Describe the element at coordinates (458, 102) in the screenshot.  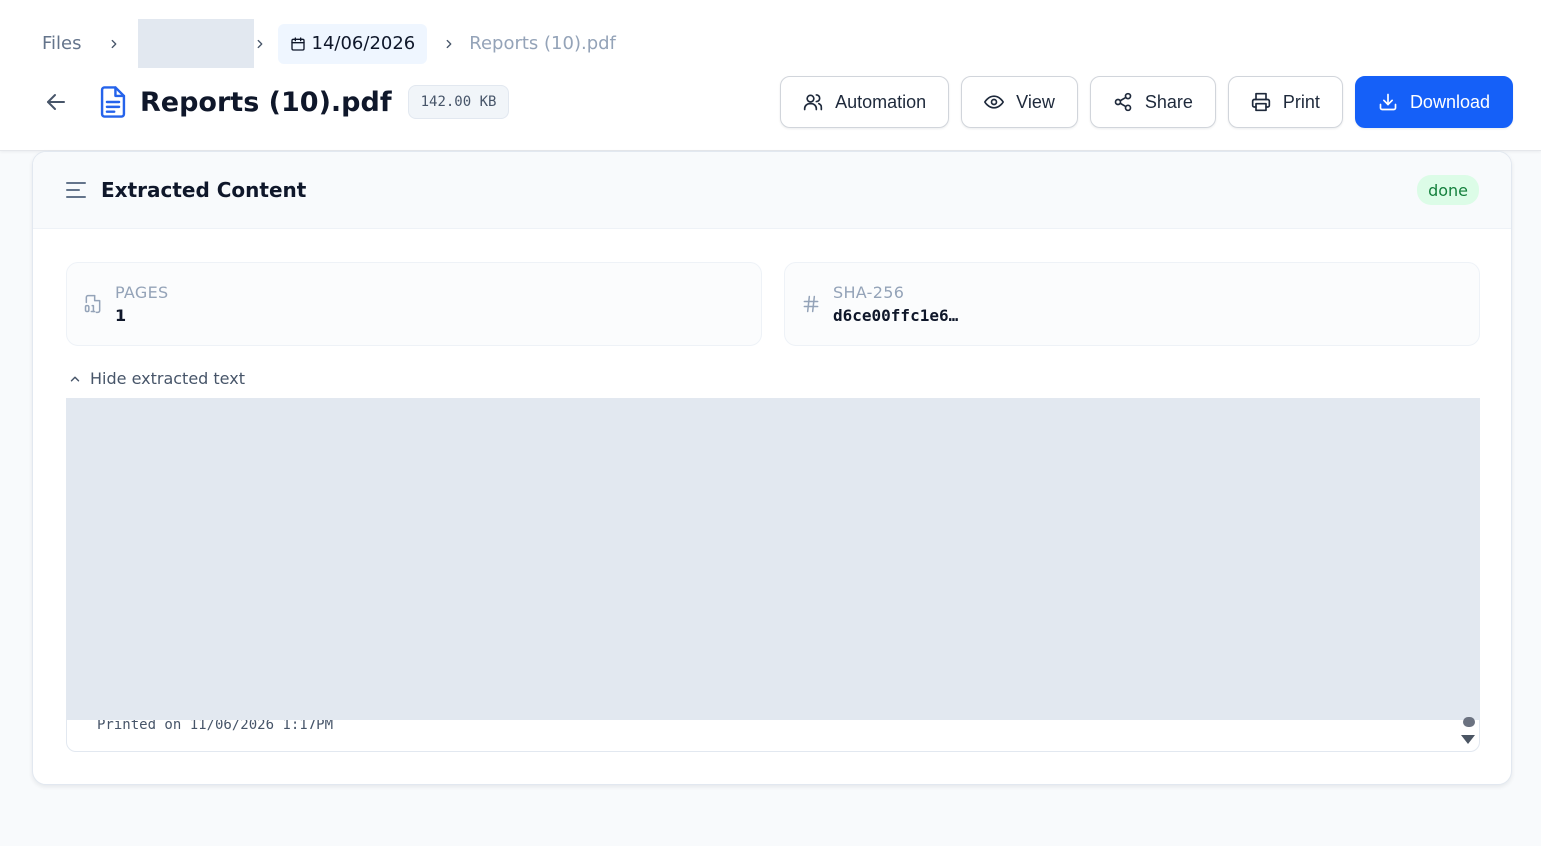
I see `file-size-badge: 142.00 KB` at that location.